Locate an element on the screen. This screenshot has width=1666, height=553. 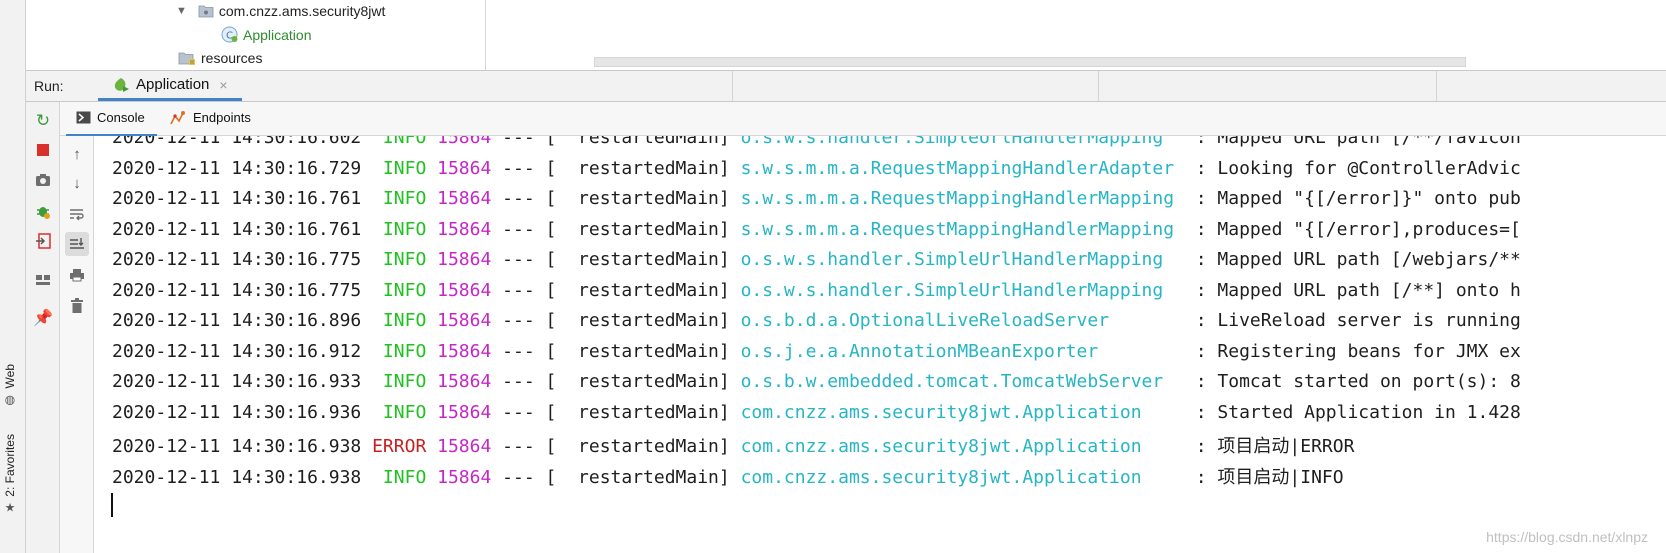
scroll-down-button: ↓ is located at coordinates (77, 183).